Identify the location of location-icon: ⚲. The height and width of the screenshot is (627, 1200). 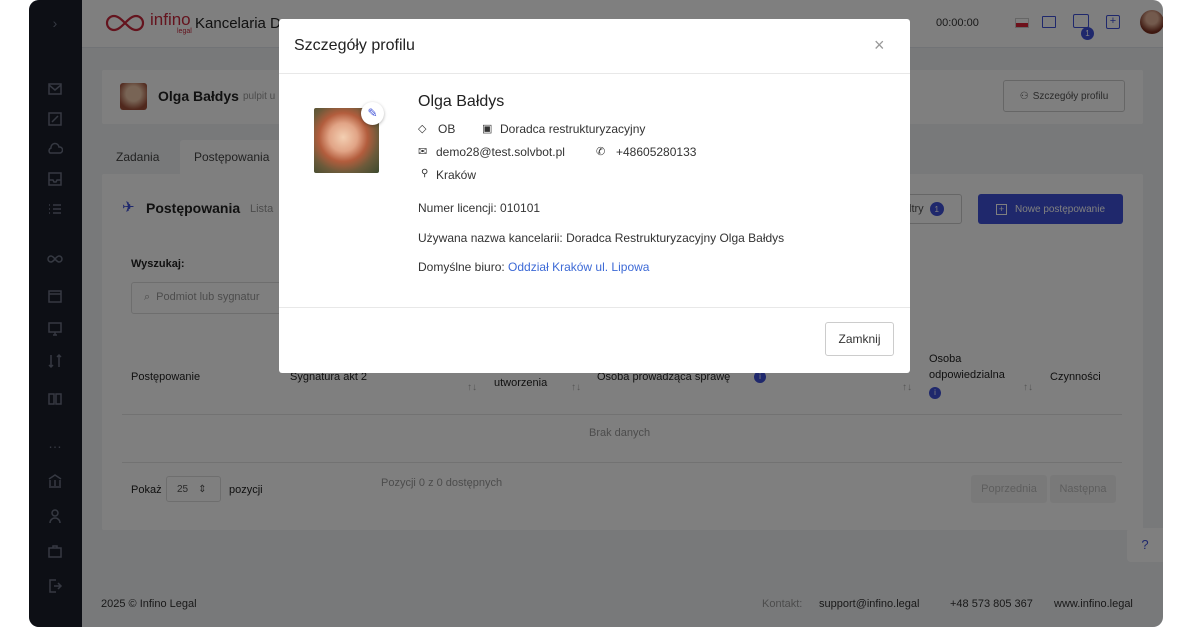
(425, 173).